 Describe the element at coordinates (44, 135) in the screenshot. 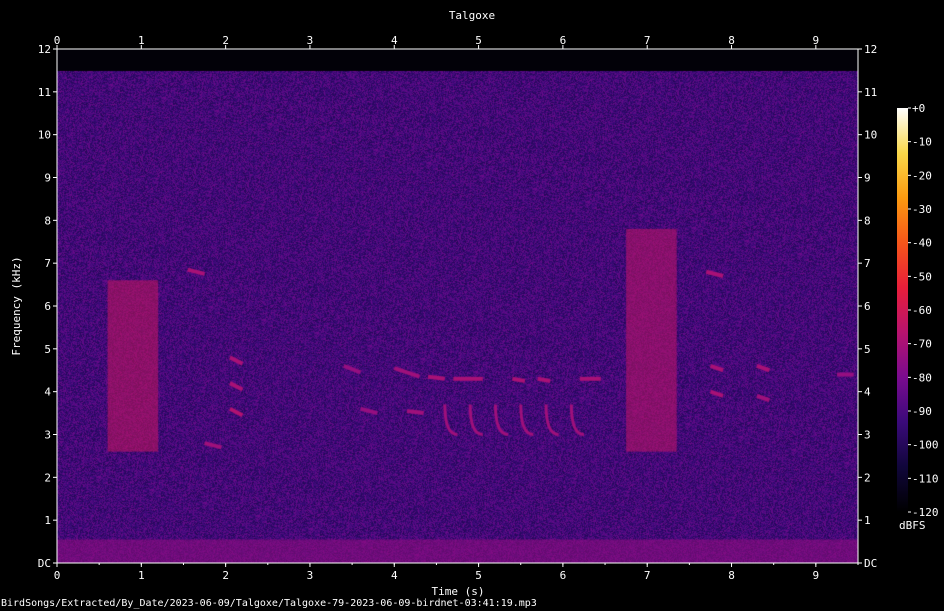

I see `y-tick-label-left: 10` at that location.